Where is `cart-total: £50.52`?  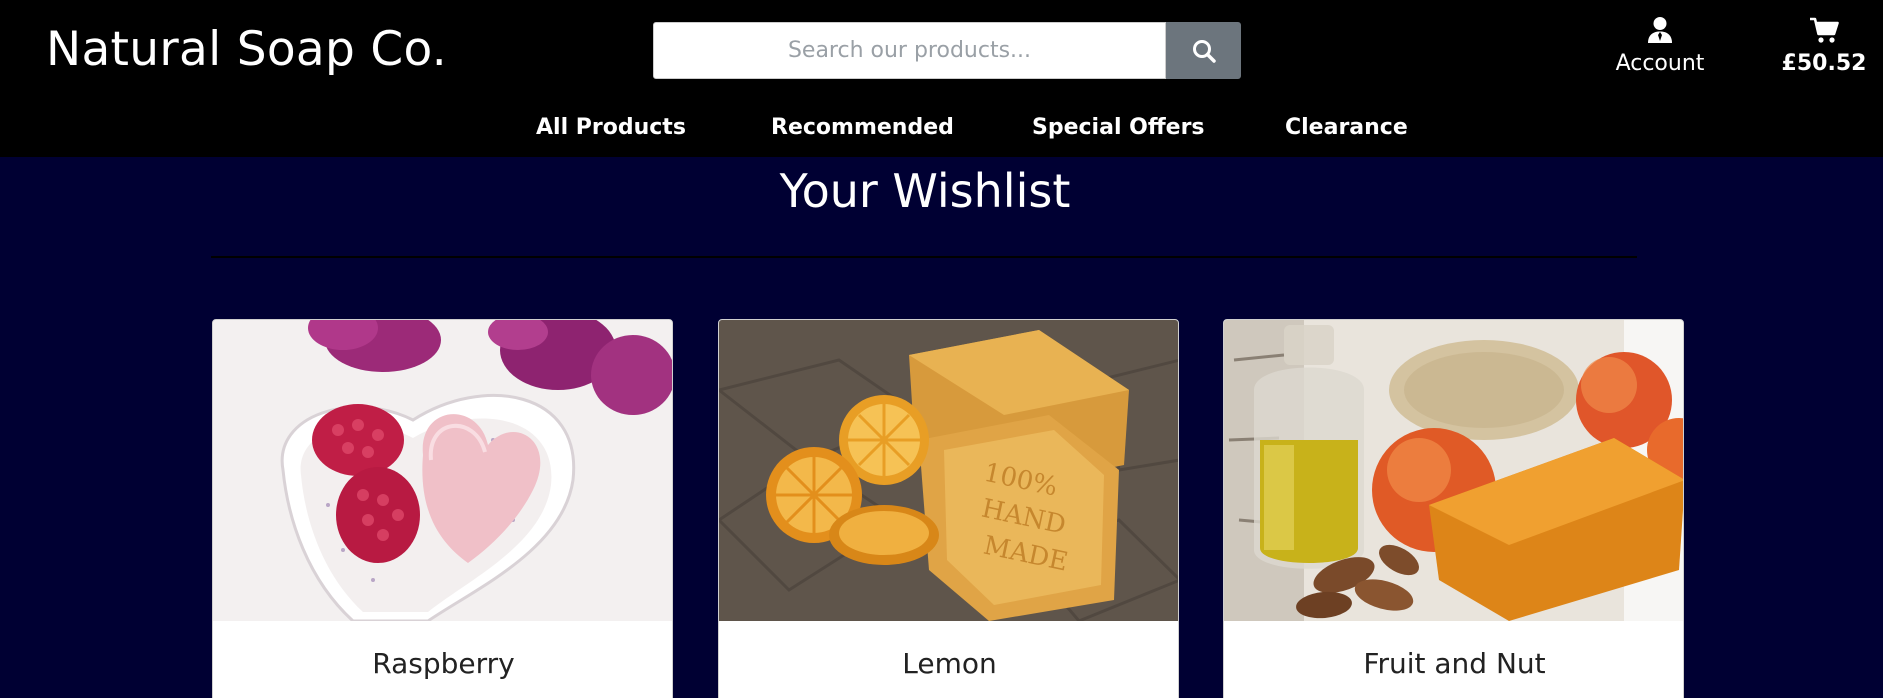 cart-total: £50.52 is located at coordinates (1824, 63).